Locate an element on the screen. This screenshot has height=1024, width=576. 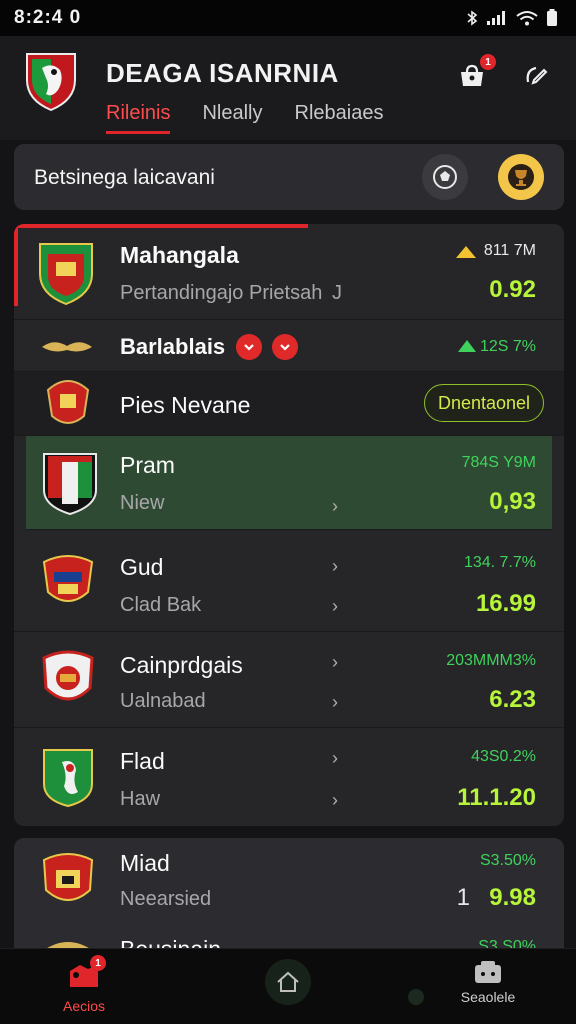
nav-settings: Seaolele is located at coordinates (488, 982).